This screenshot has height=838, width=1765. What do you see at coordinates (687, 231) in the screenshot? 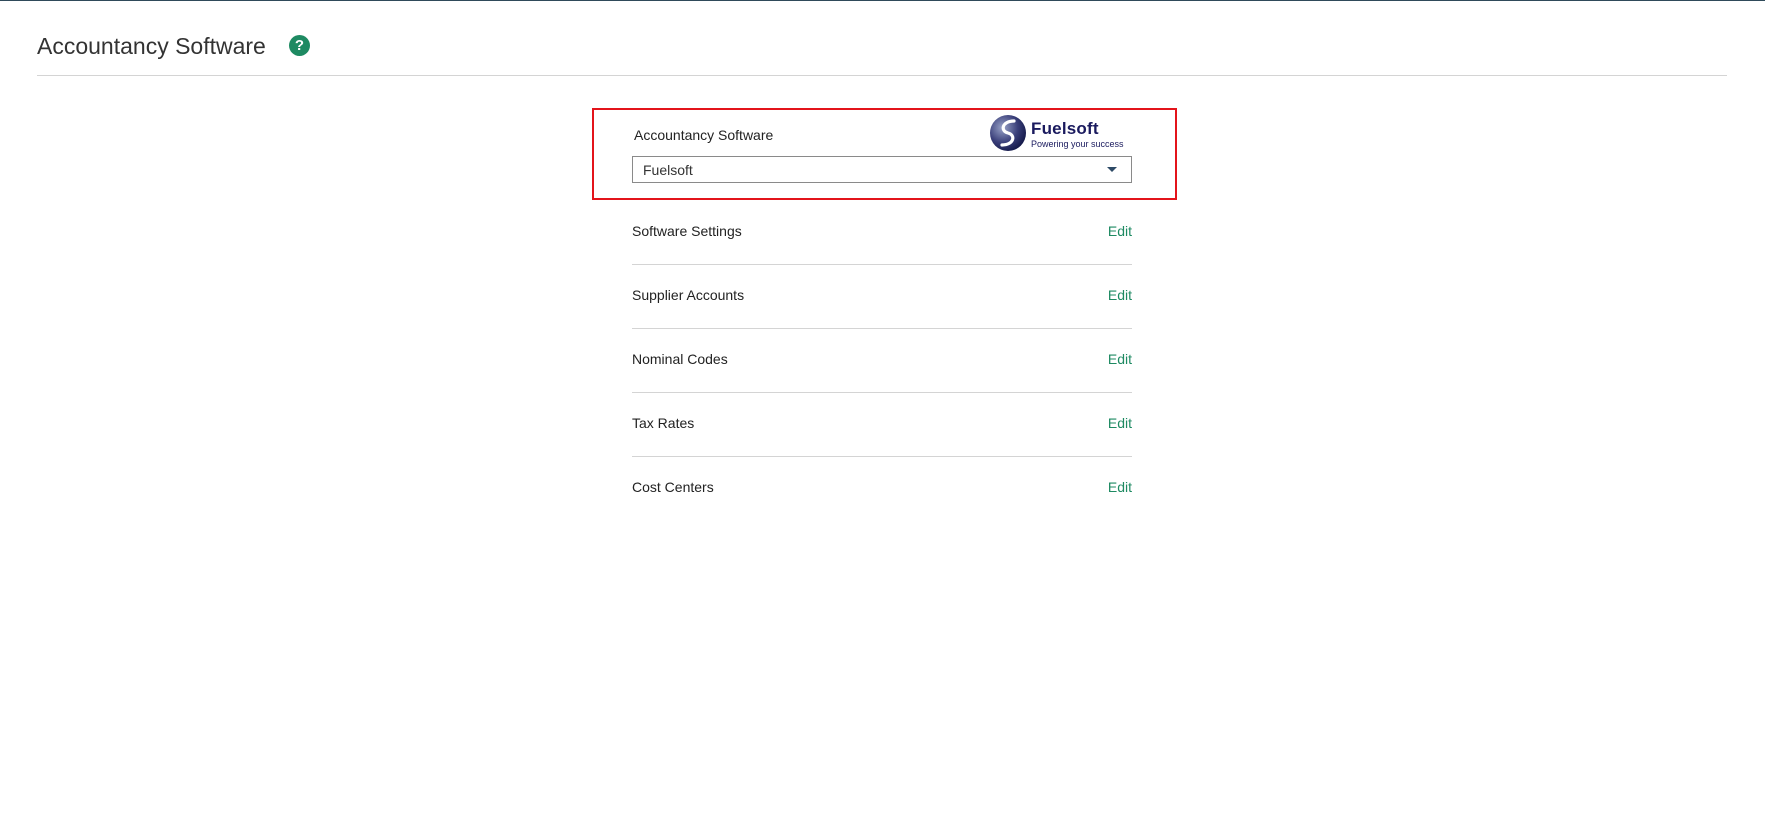
I see `setting-label: Software Settings` at bounding box center [687, 231].